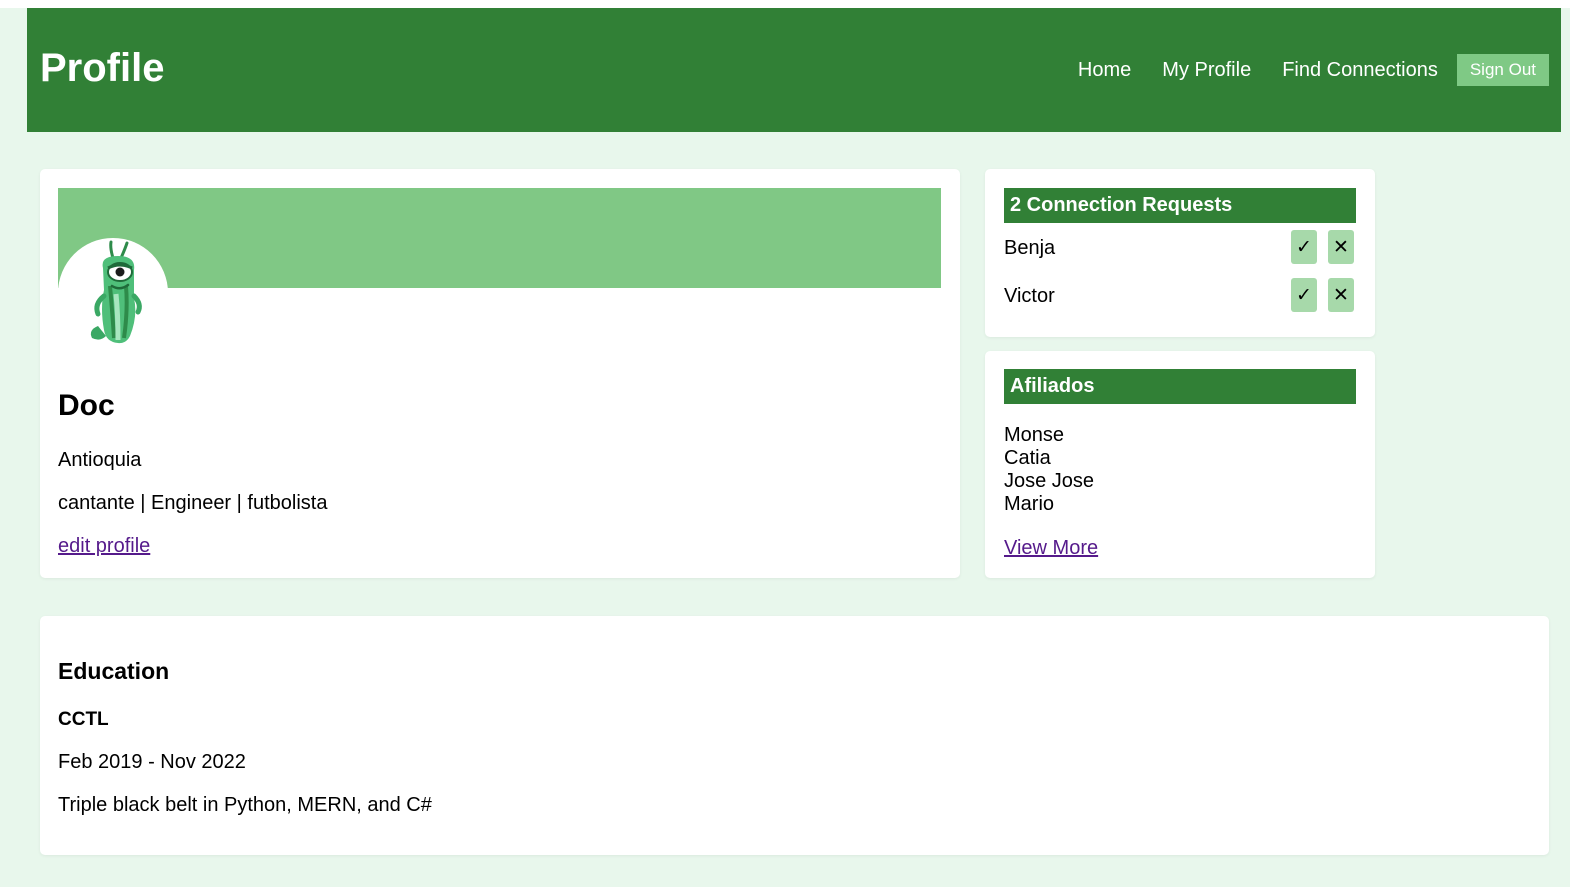 The image size is (1570, 887). Describe the element at coordinates (1030, 248) in the screenshot. I see `request-name: Benja` at that location.